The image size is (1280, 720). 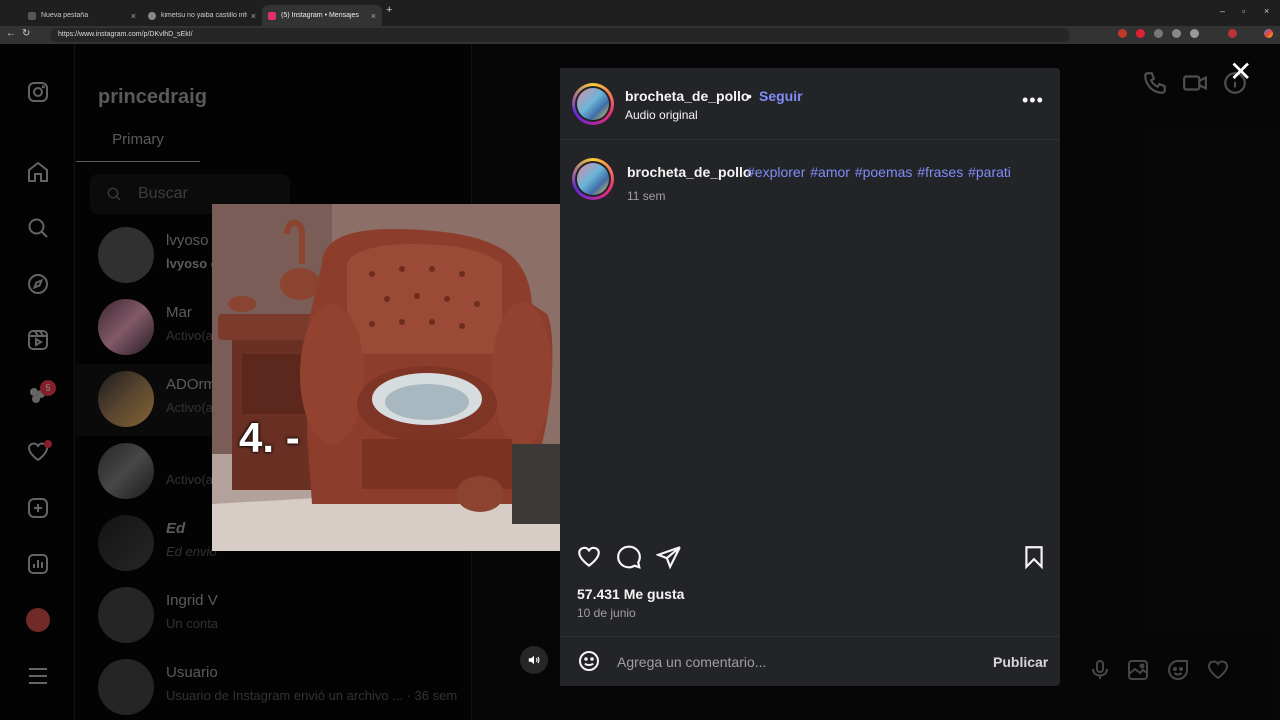 I want to click on audio-toggle-button, so click(x=534, y=660).